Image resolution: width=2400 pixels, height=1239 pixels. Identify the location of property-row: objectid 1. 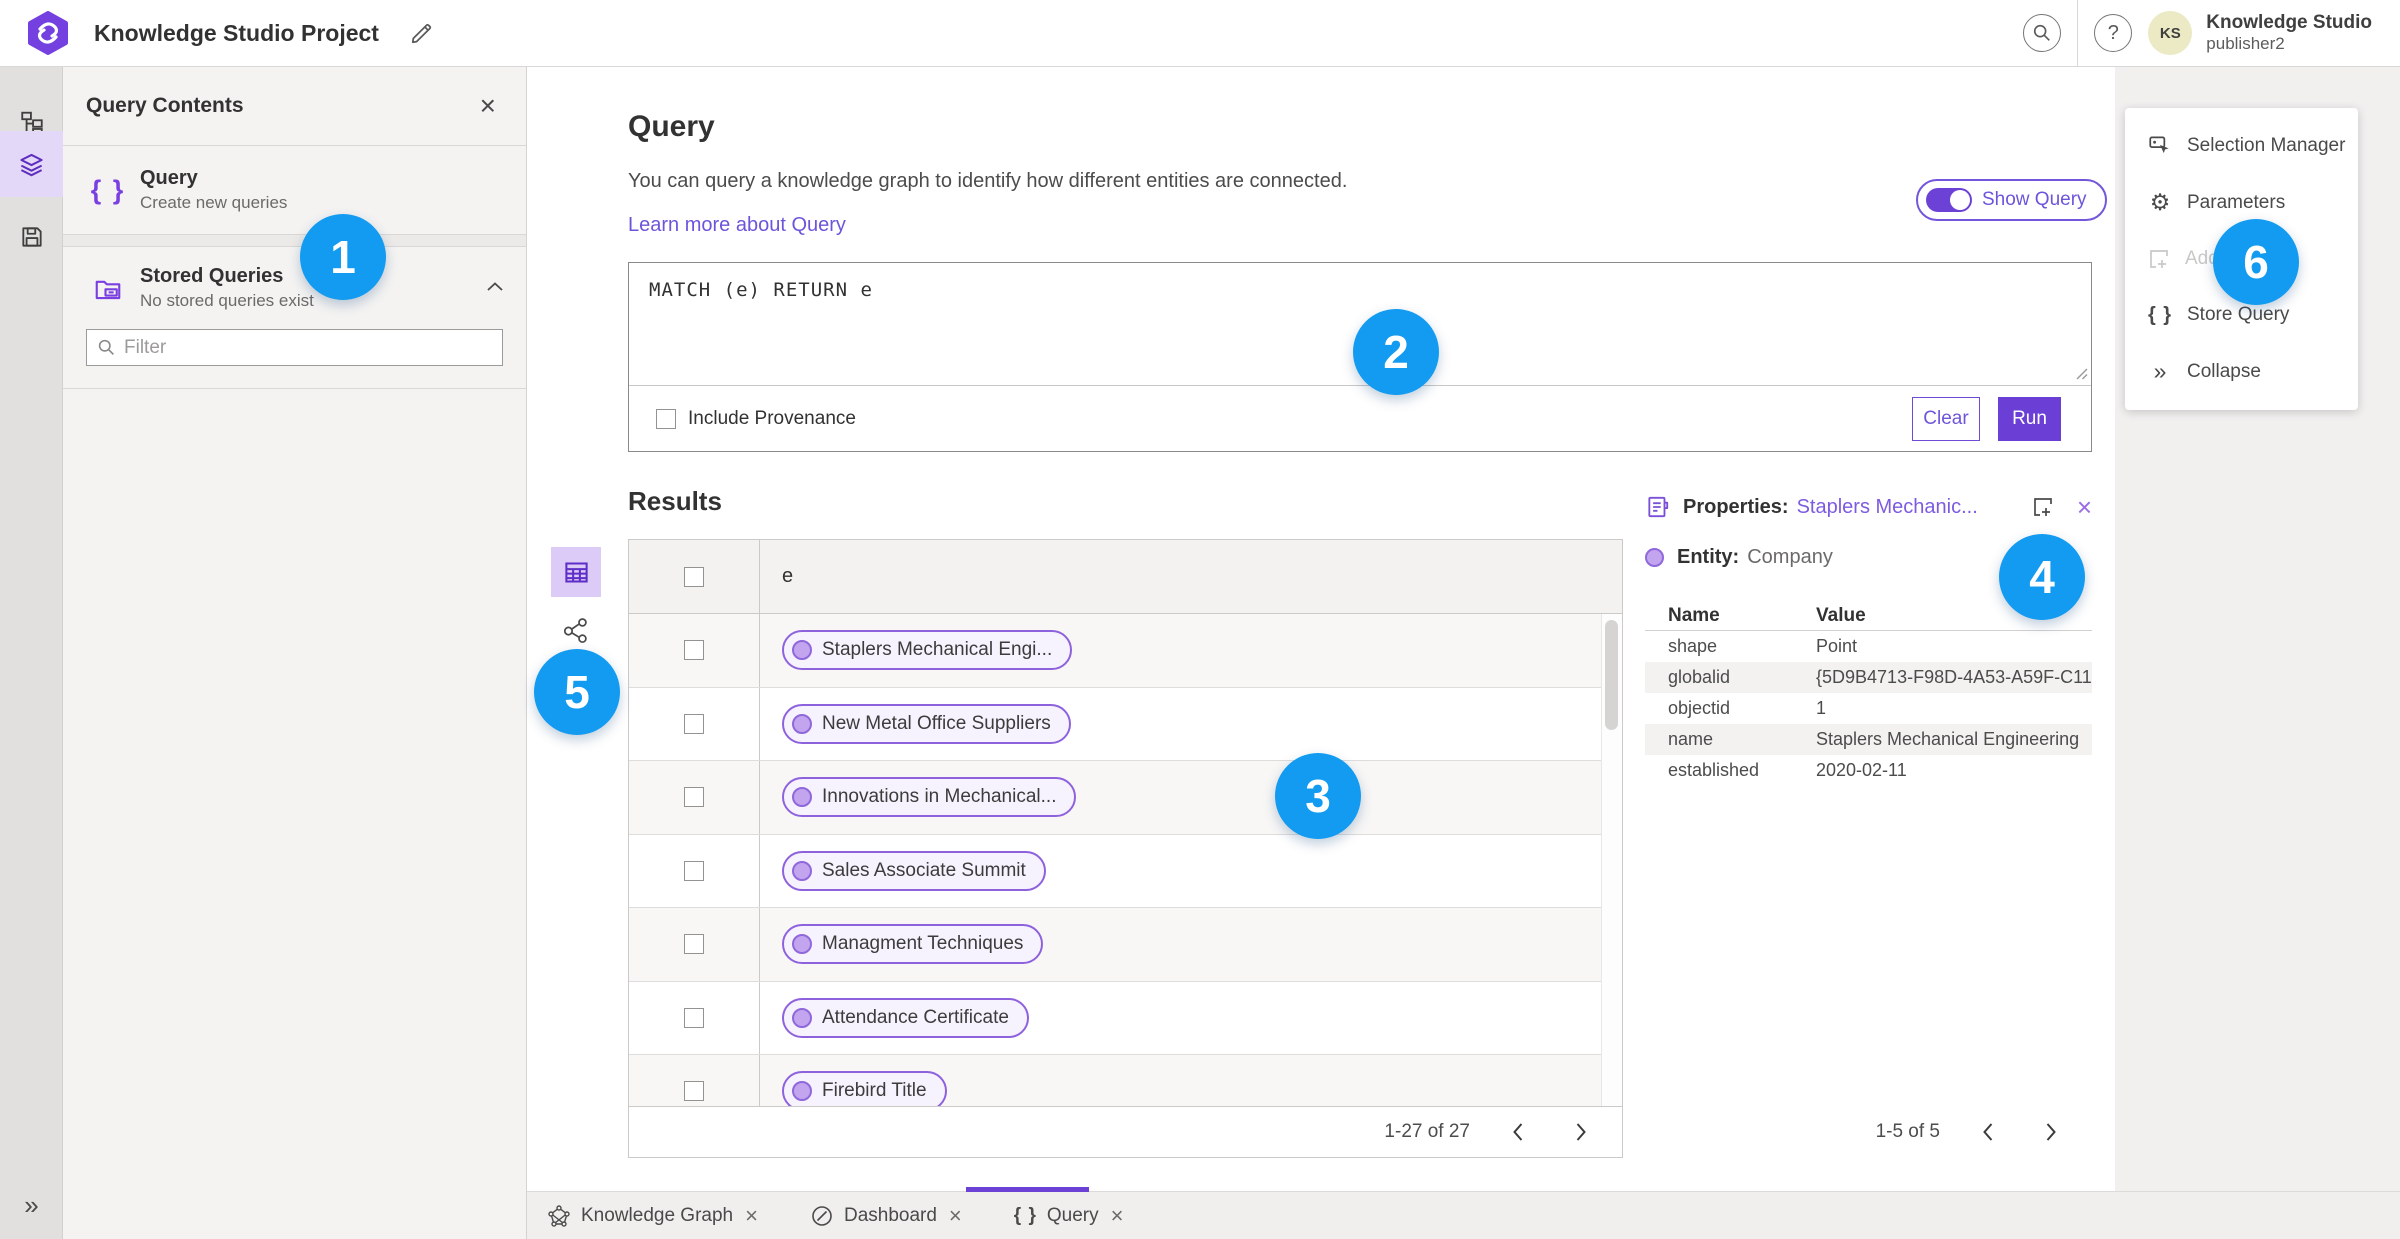
(1868, 708).